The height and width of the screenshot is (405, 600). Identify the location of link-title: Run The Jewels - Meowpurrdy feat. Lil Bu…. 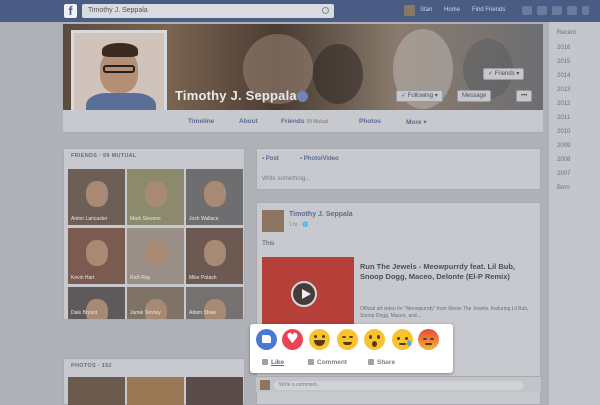
(445, 272).